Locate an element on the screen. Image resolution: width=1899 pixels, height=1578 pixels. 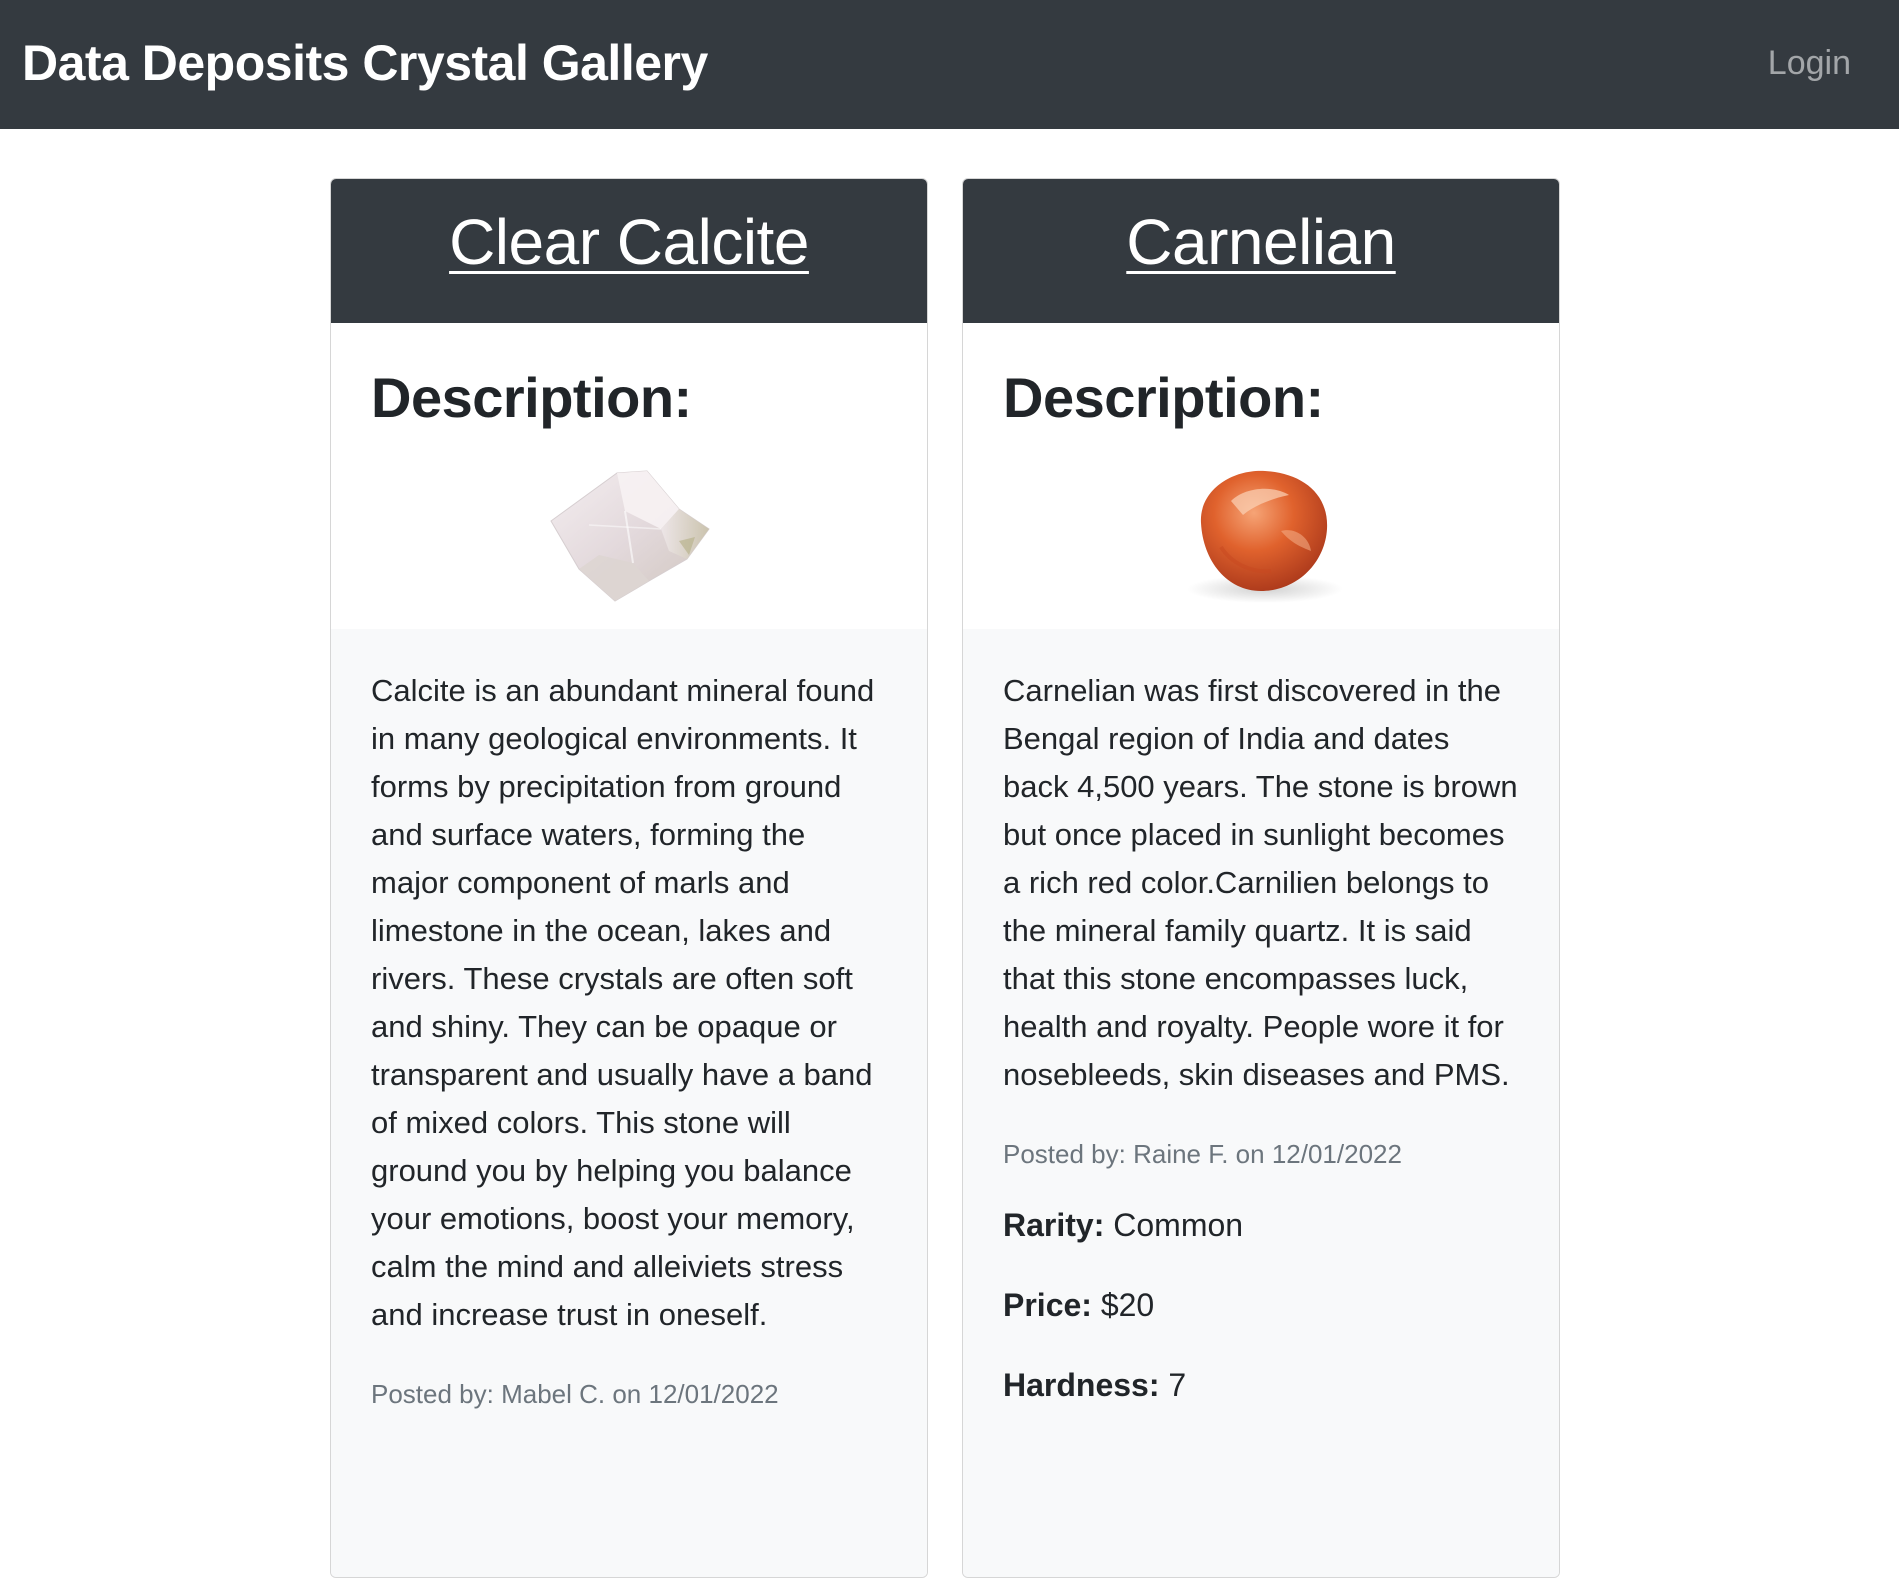
card-header: Carnelian is located at coordinates (1261, 251).